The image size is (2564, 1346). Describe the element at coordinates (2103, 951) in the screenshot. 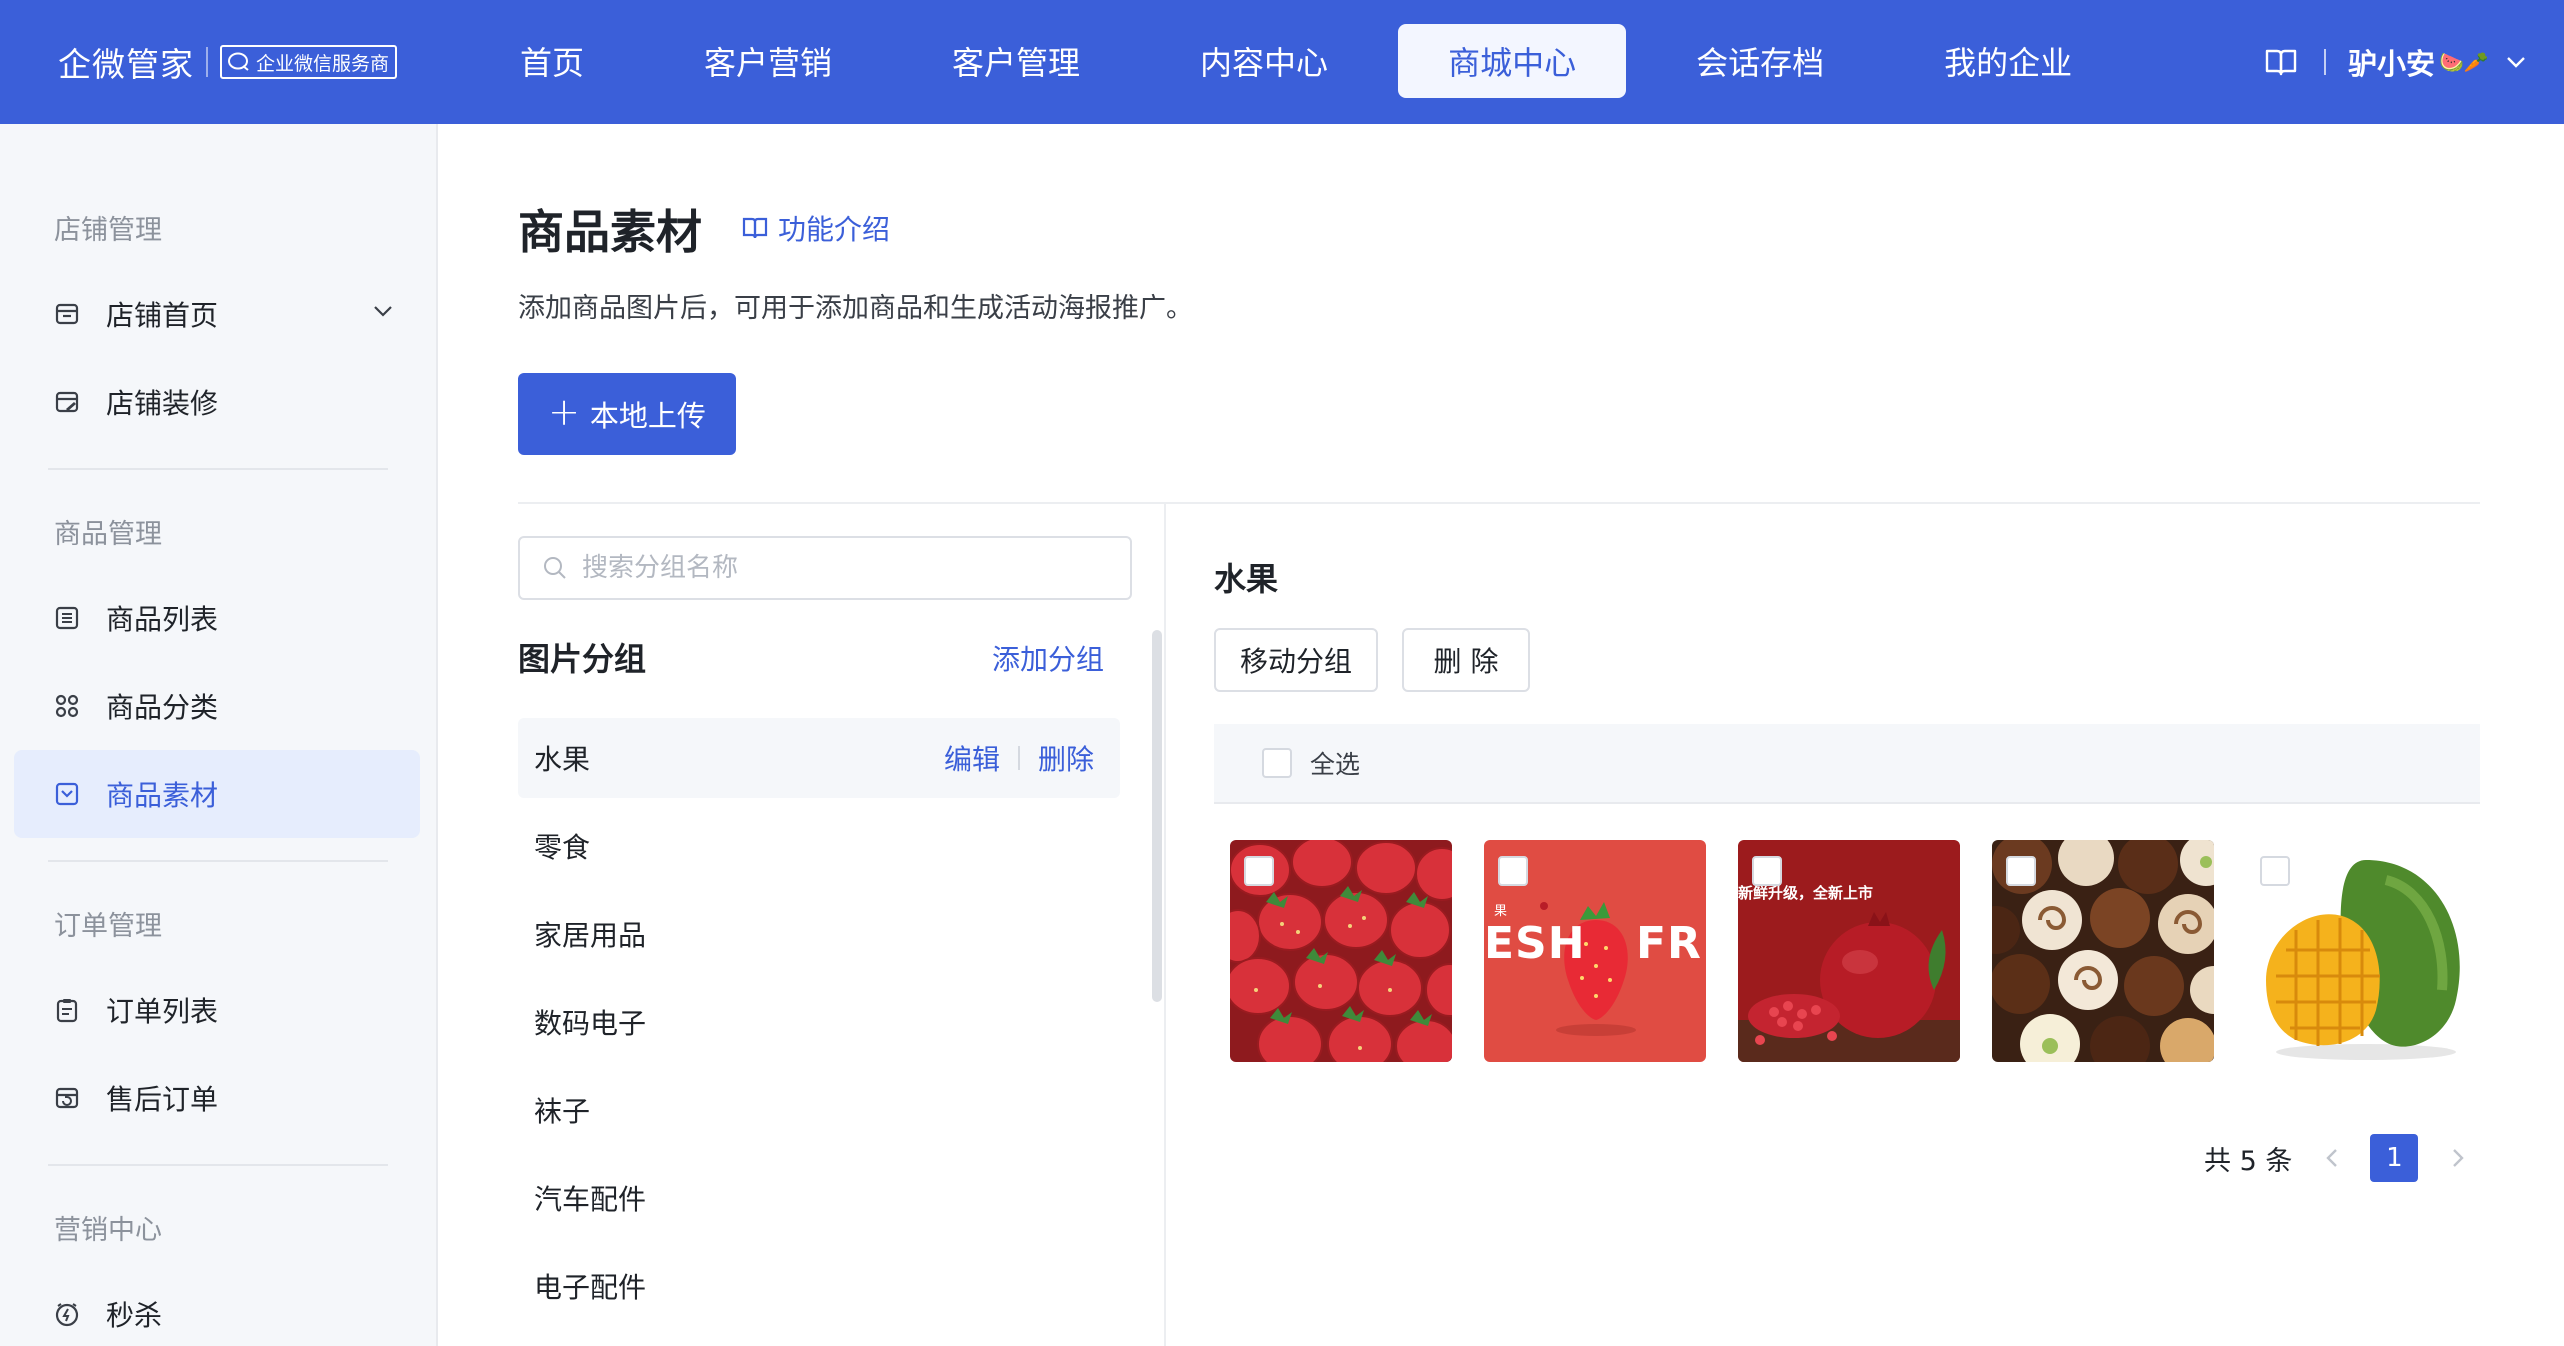

I see `thumbnail-chocolates` at that location.